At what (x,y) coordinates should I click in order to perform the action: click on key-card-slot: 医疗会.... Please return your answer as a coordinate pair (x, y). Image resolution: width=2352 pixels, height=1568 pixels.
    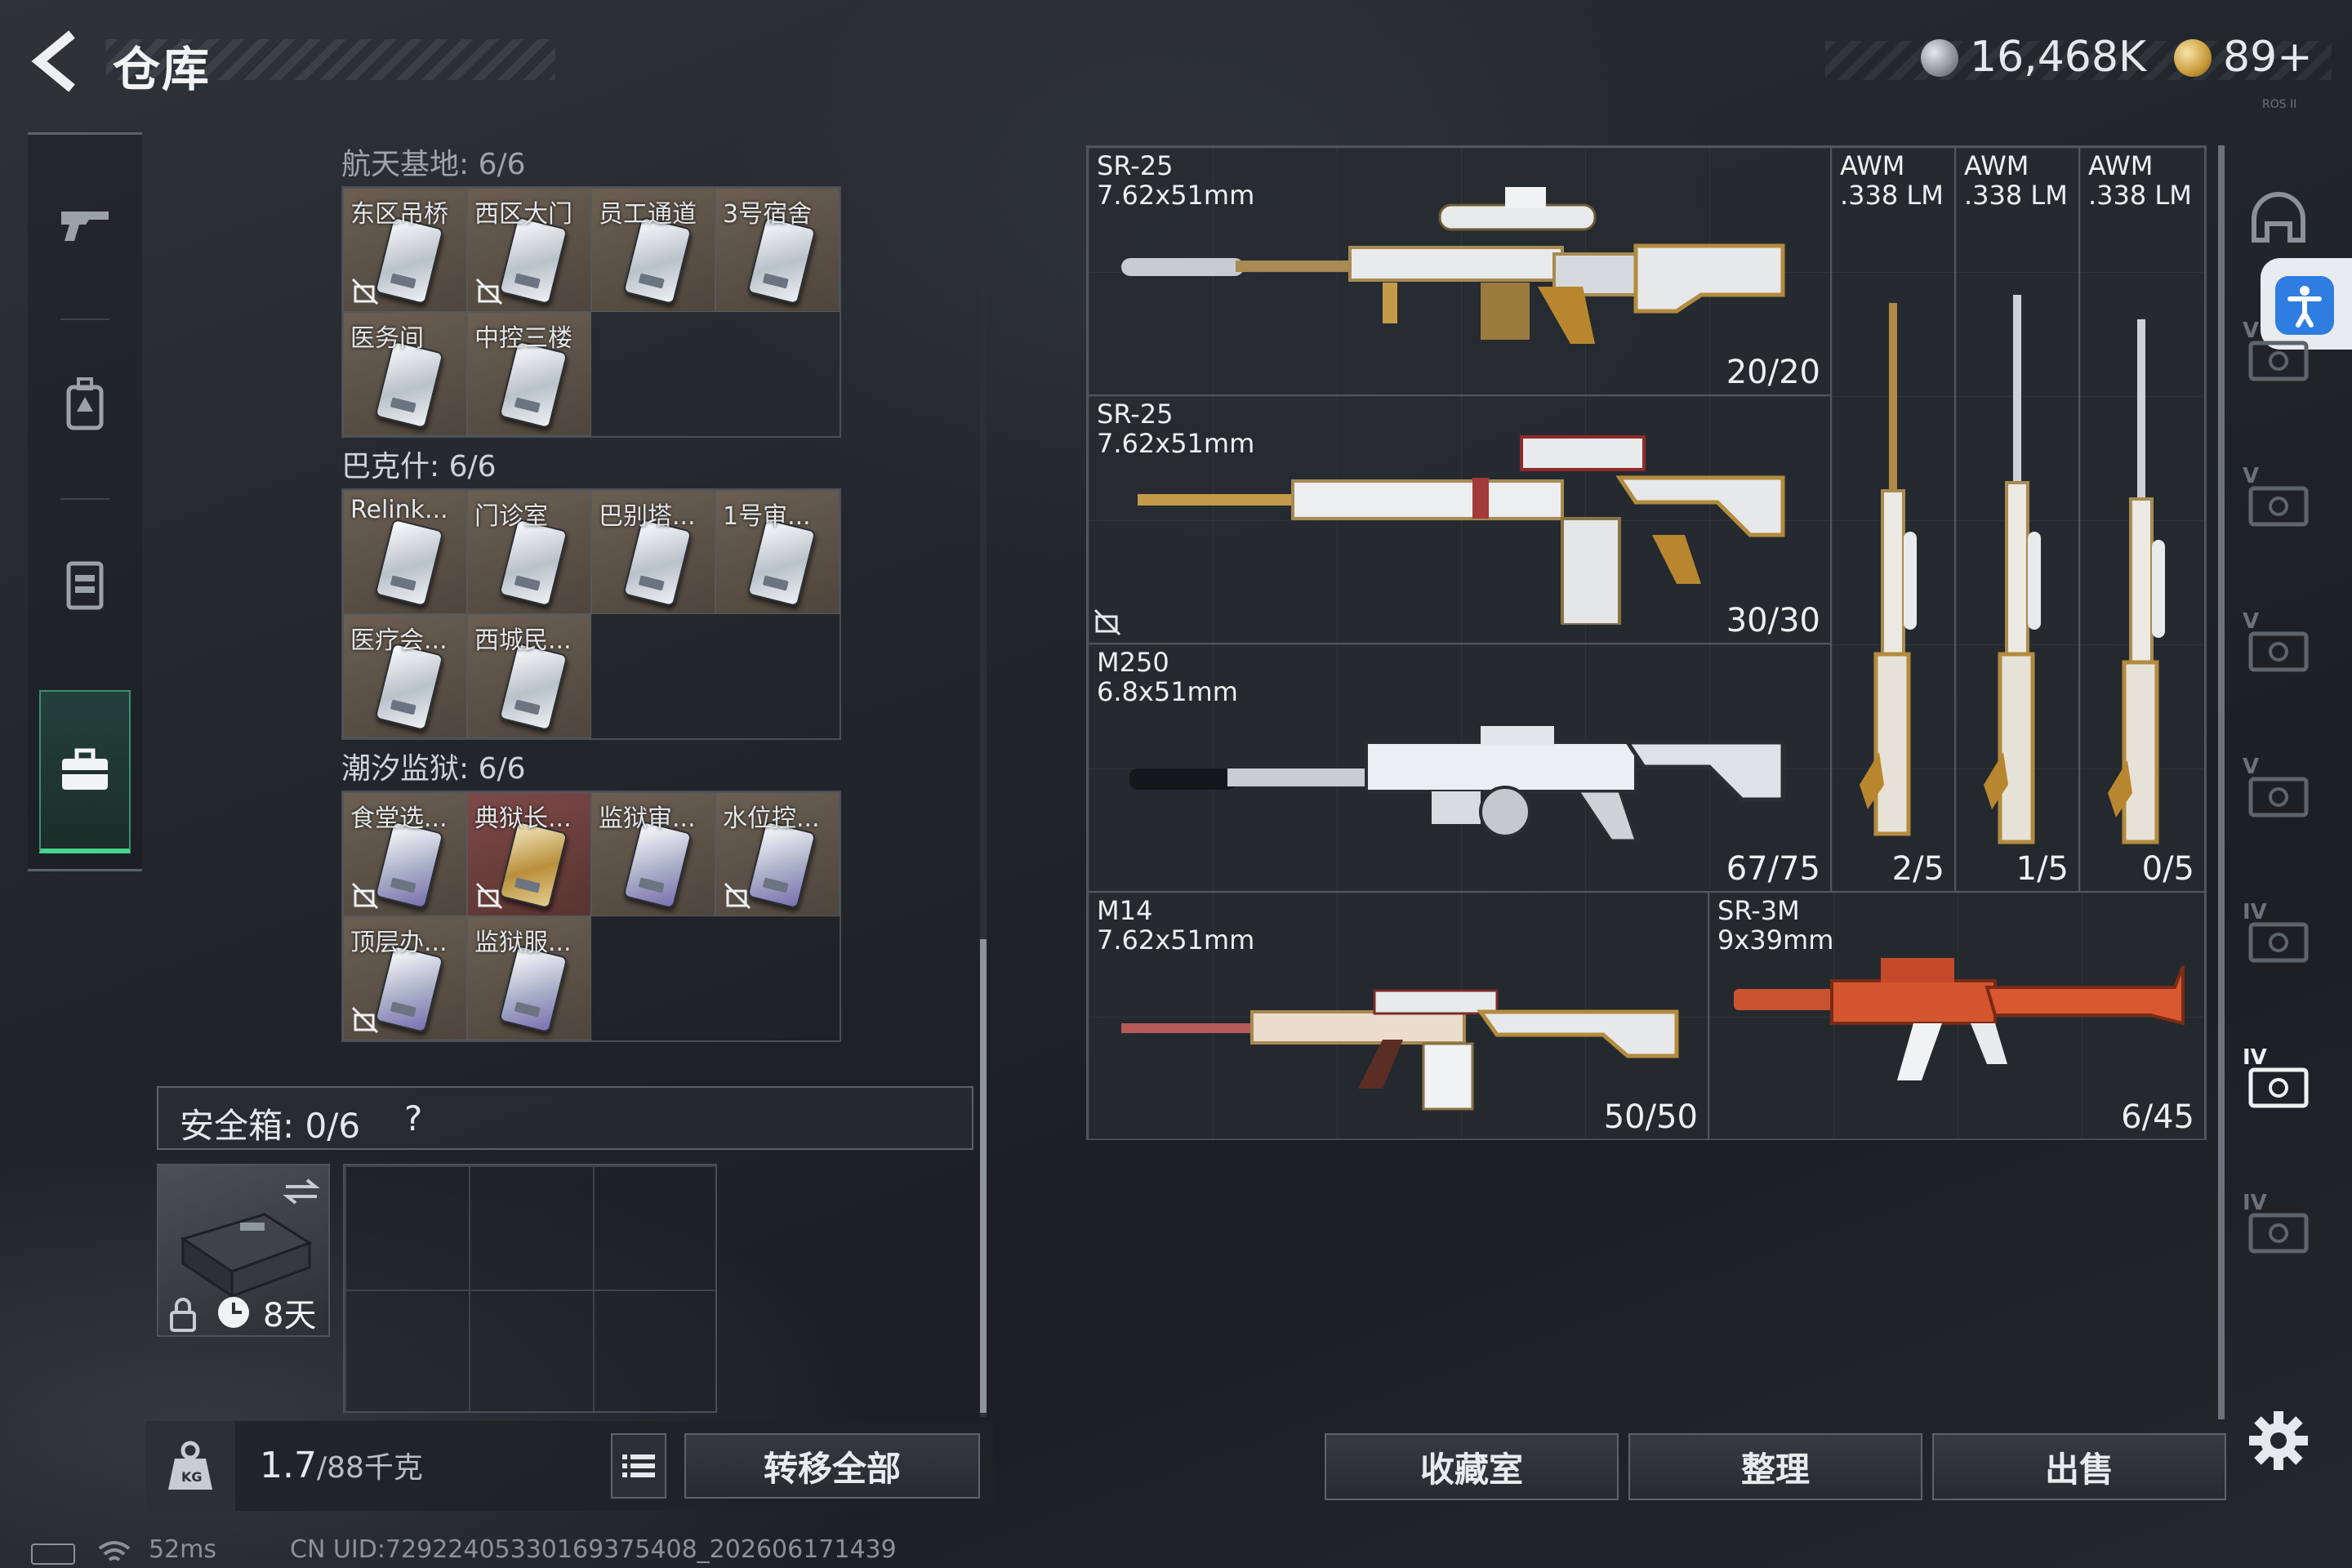
    Looking at the image, I should click on (405, 676).